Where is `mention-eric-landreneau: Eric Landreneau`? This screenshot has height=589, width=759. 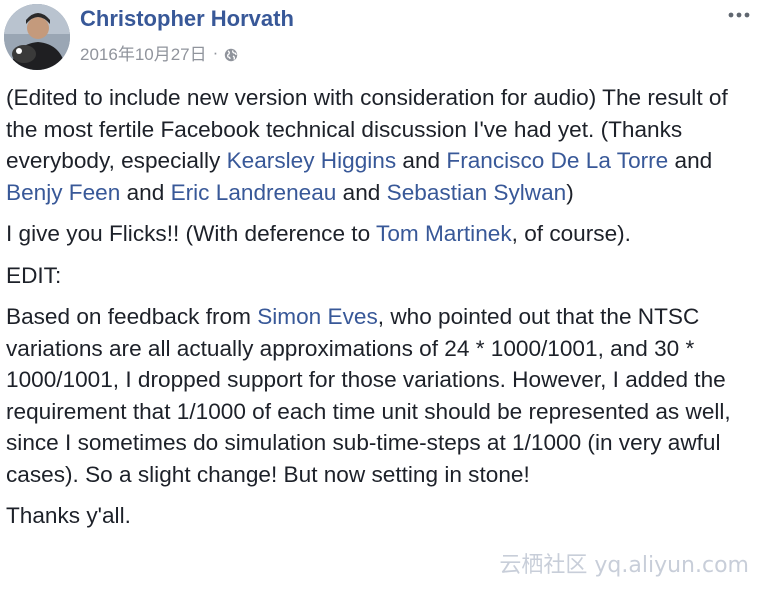 mention-eric-landreneau: Eric Landreneau is located at coordinates (254, 192).